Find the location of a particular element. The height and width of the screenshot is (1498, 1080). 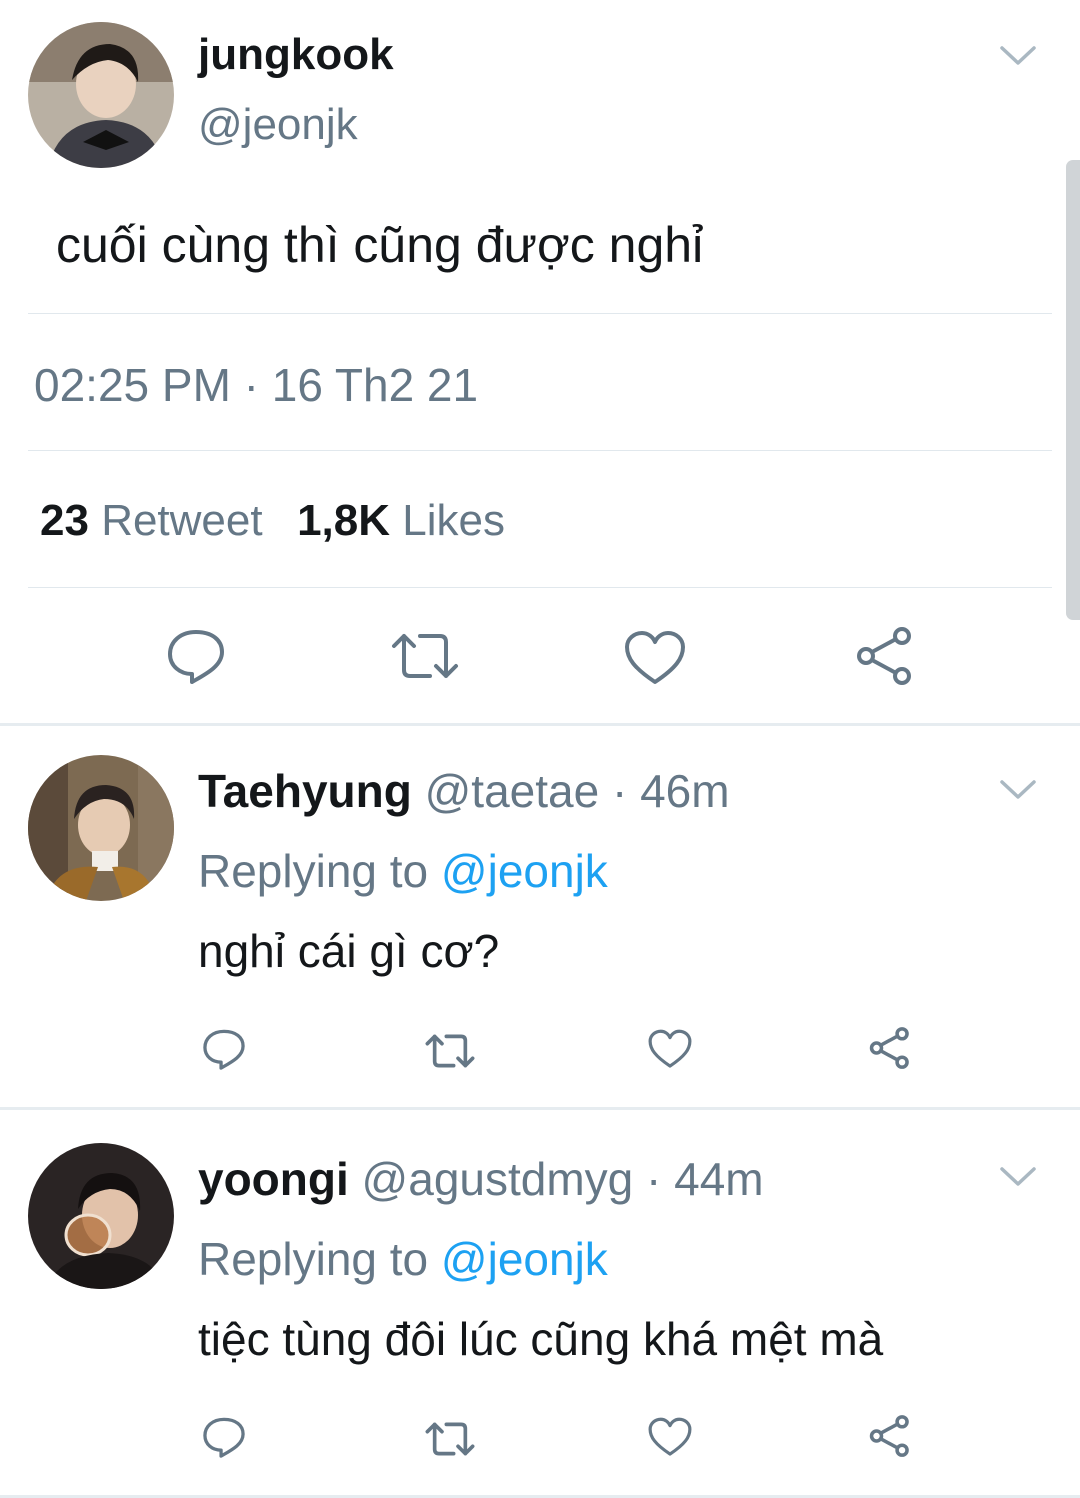

author-handle: @taetae is located at coordinates (512, 791).